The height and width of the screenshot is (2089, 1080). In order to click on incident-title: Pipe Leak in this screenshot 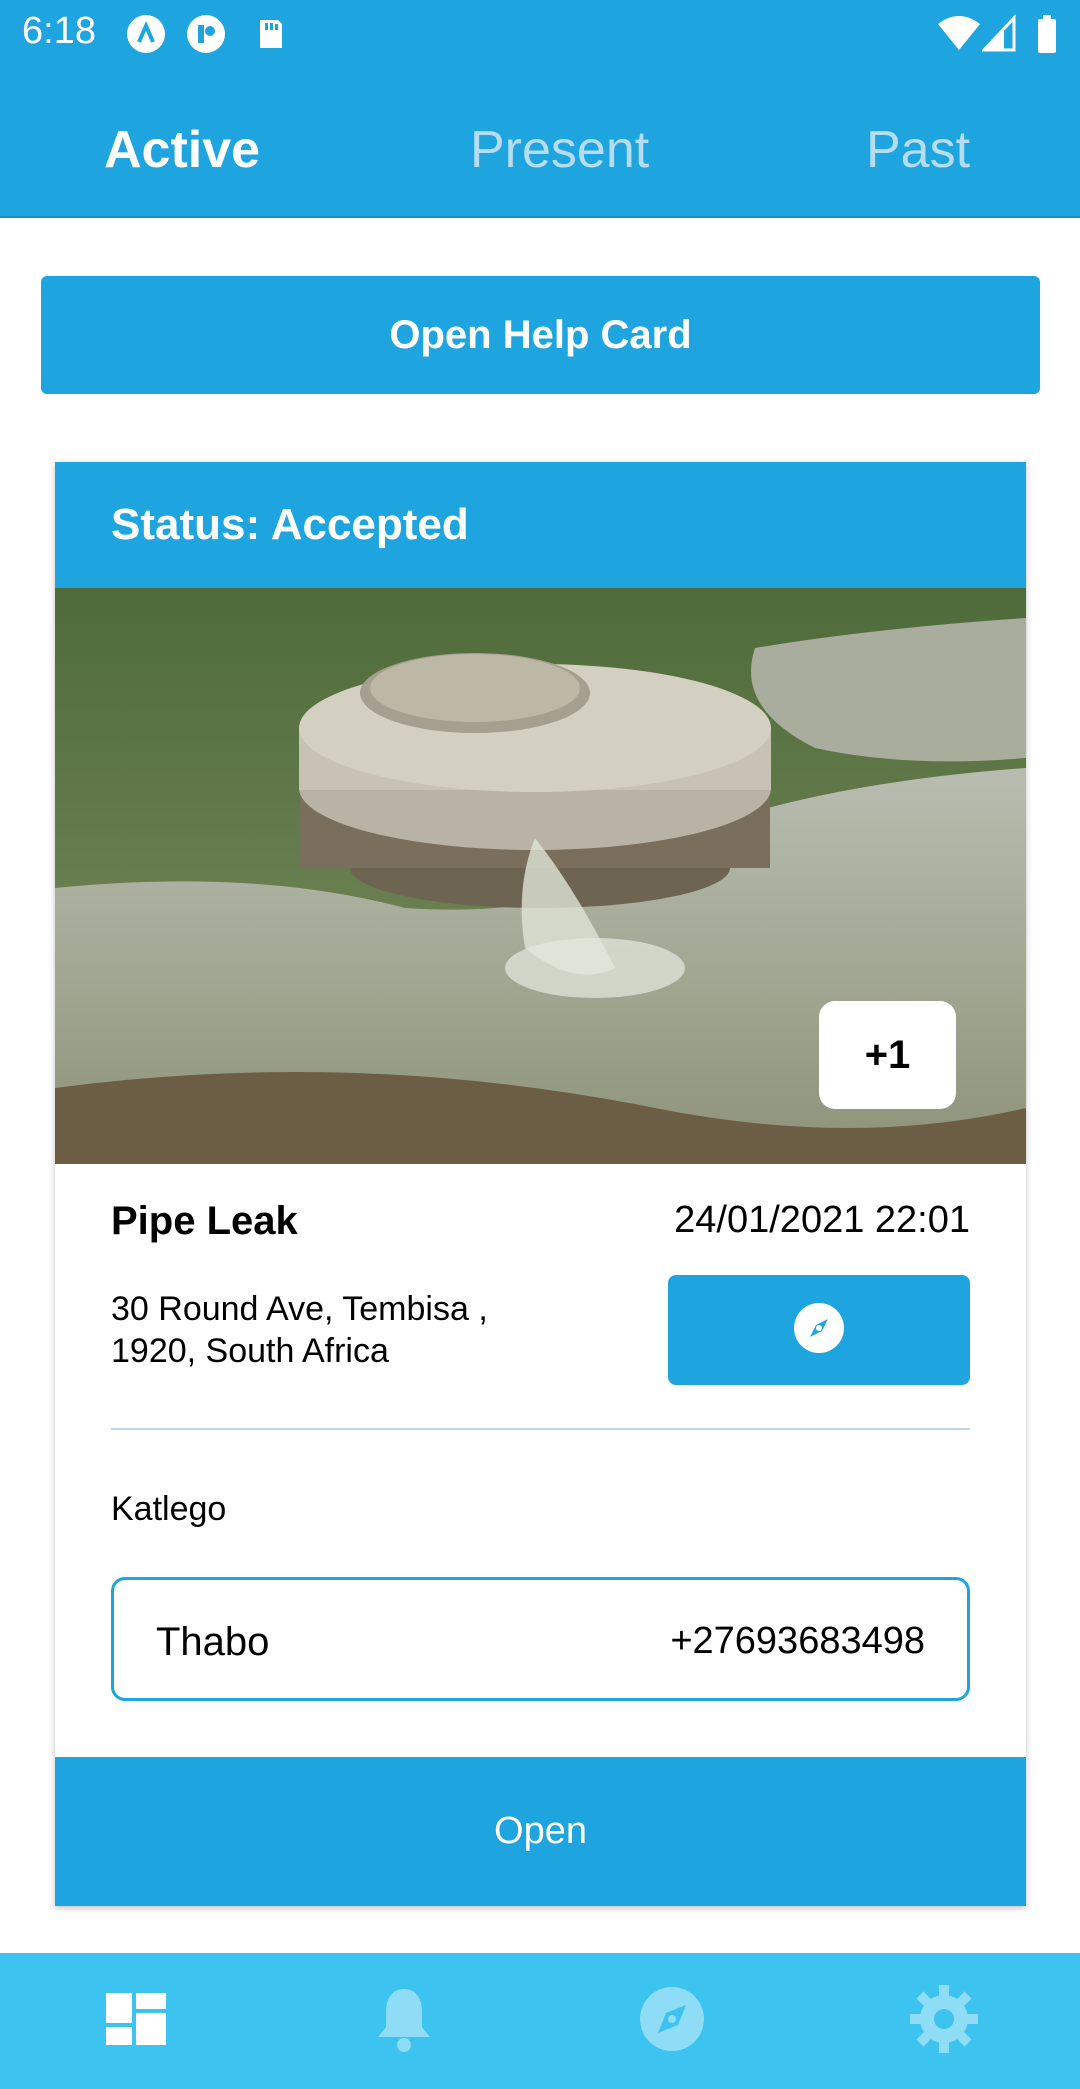, I will do `click(204, 1221)`.